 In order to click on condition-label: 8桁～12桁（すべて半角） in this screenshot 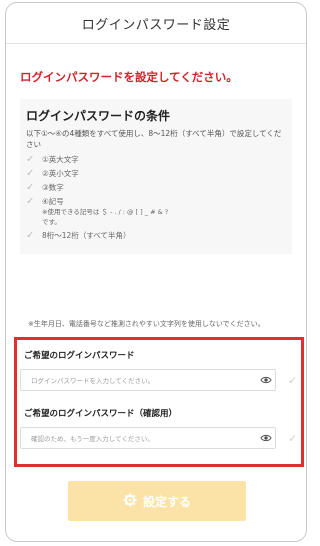, I will do `click(86, 235)`.